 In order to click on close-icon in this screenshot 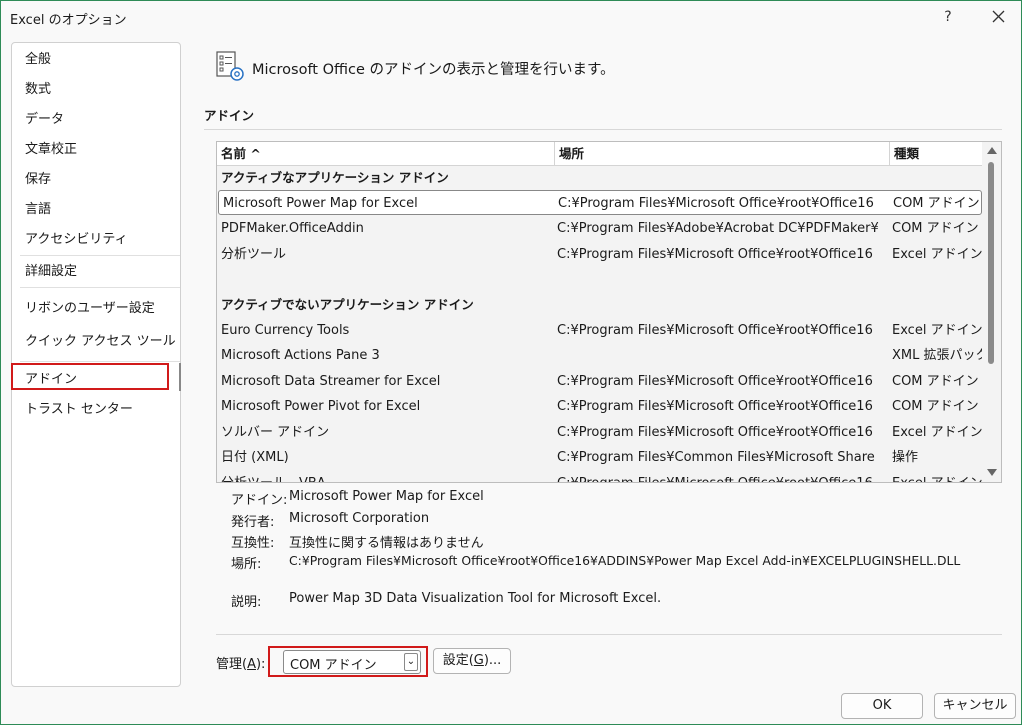, I will do `click(998, 16)`.